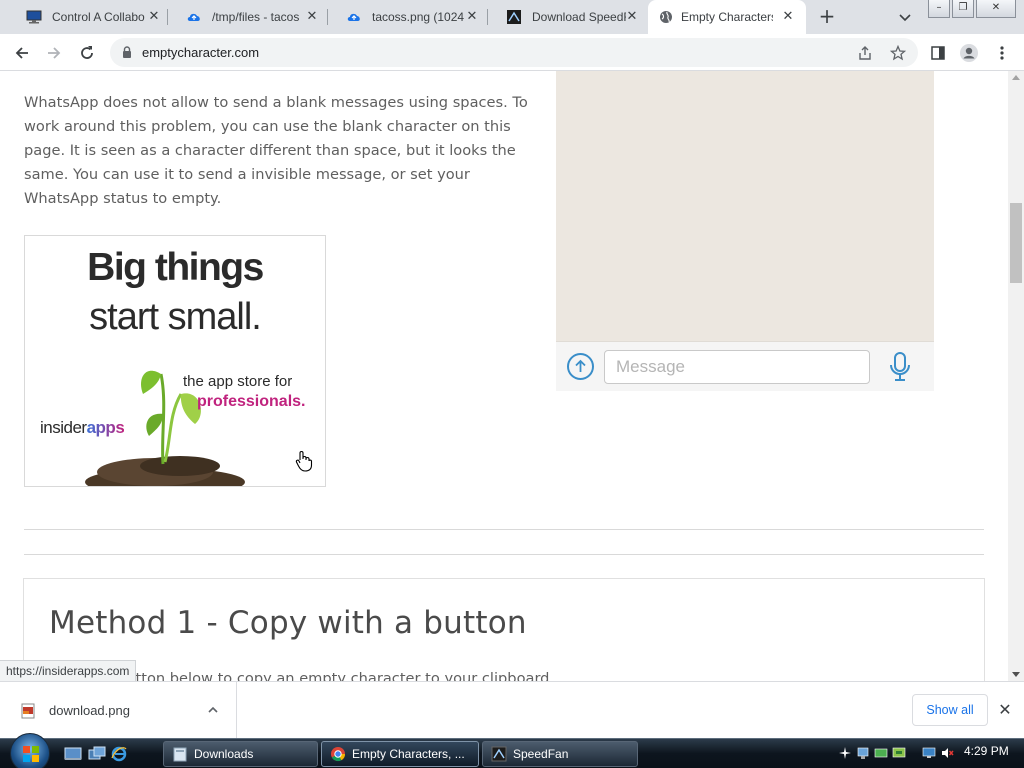 The height and width of the screenshot is (768, 1024). What do you see at coordinates (256, 17) in the screenshot?
I see `tab-title: /tmp/files - tacos` at bounding box center [256, 17].